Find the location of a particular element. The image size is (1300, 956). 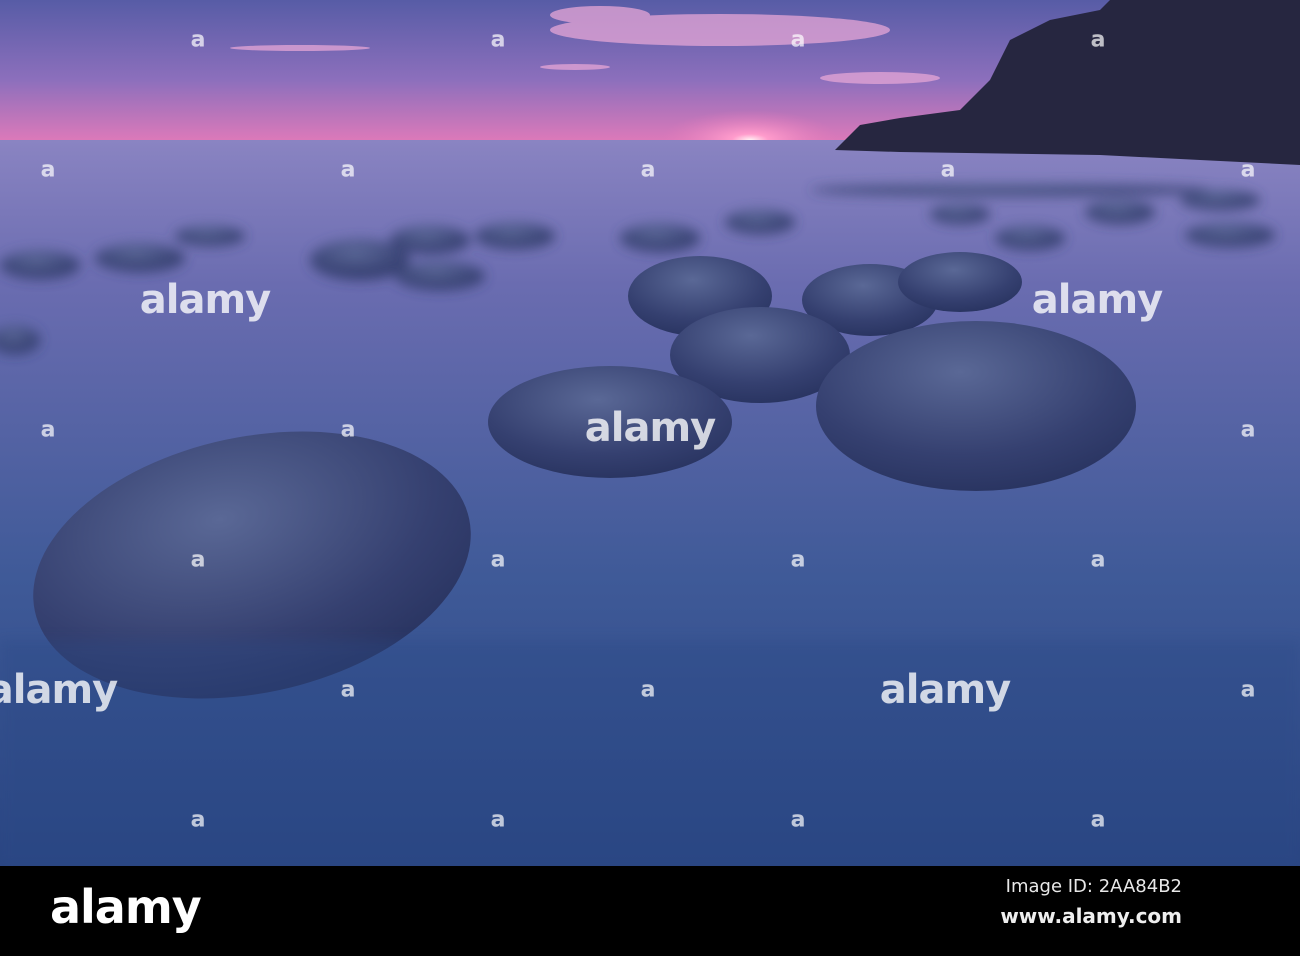

website-link: www.alamy.com is located at coordinates (1091, 916).